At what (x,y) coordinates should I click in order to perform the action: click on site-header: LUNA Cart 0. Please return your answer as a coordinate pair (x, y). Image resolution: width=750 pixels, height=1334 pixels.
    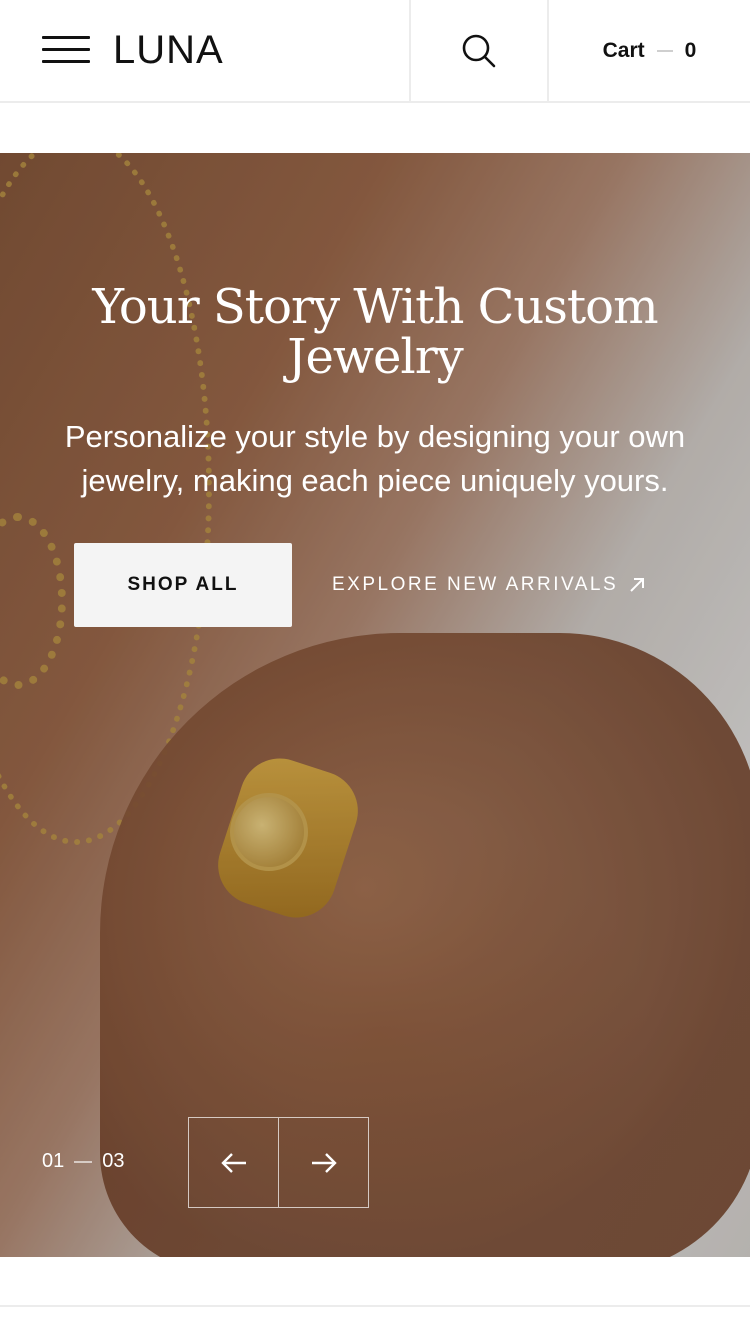
    Looking at the image, I should click on (375, 51).